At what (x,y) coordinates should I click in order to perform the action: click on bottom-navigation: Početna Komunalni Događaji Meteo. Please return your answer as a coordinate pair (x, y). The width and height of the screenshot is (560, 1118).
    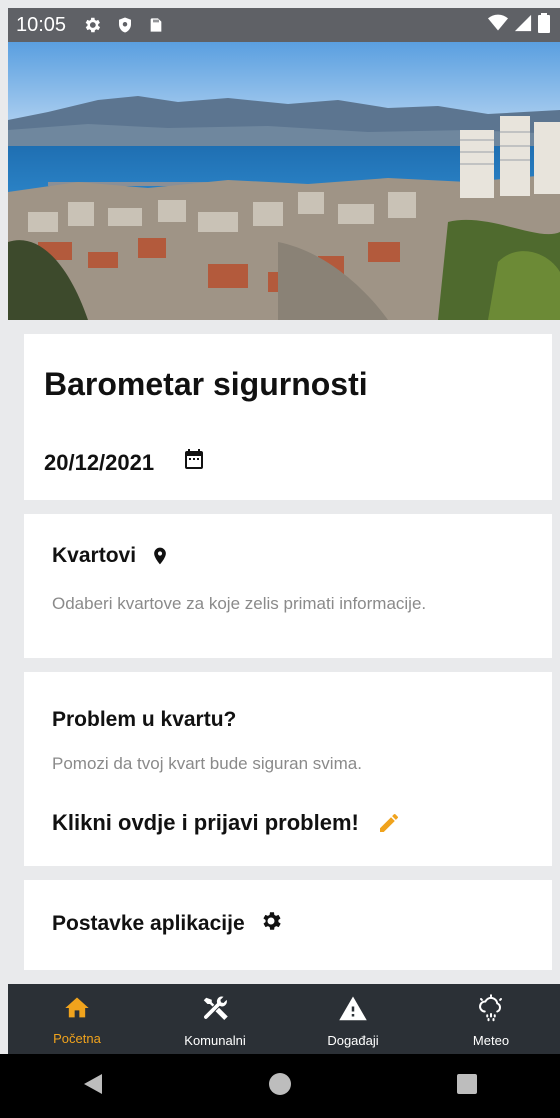
    Looking at the image, I should click on (284, 1019).